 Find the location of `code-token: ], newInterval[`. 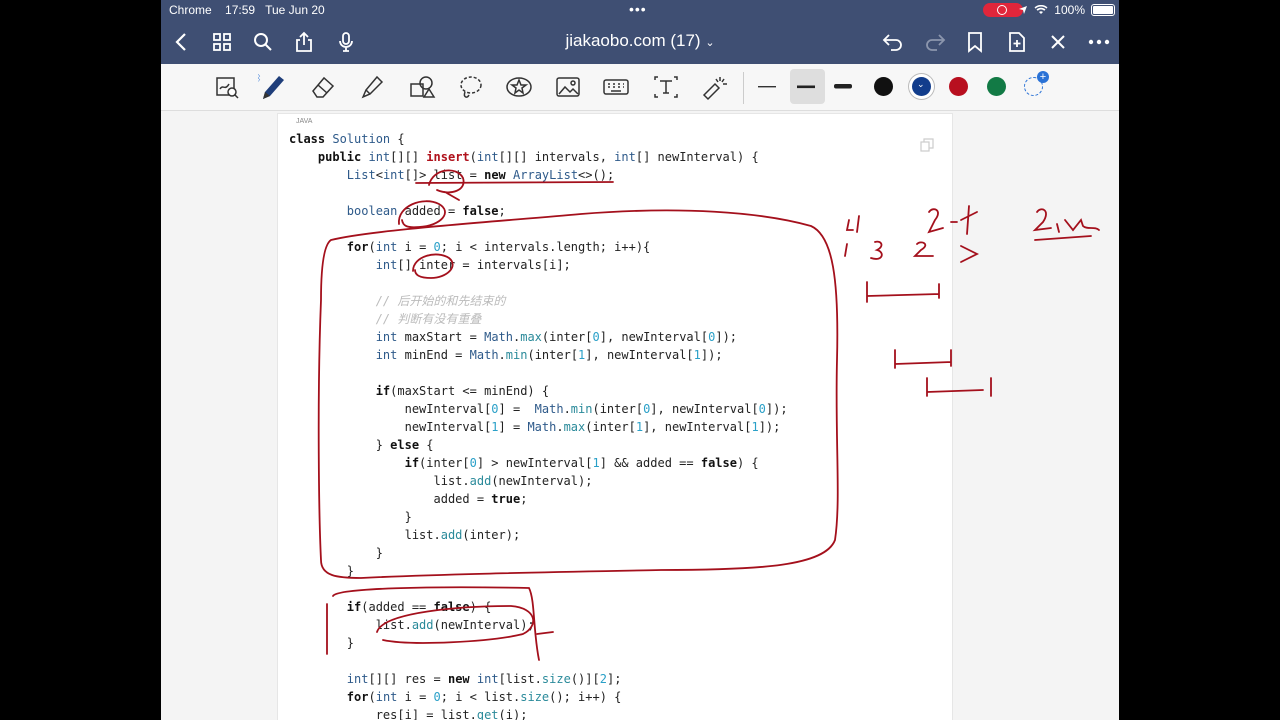

code-token: ], newInterval[ is located at coordinates (639, 355).